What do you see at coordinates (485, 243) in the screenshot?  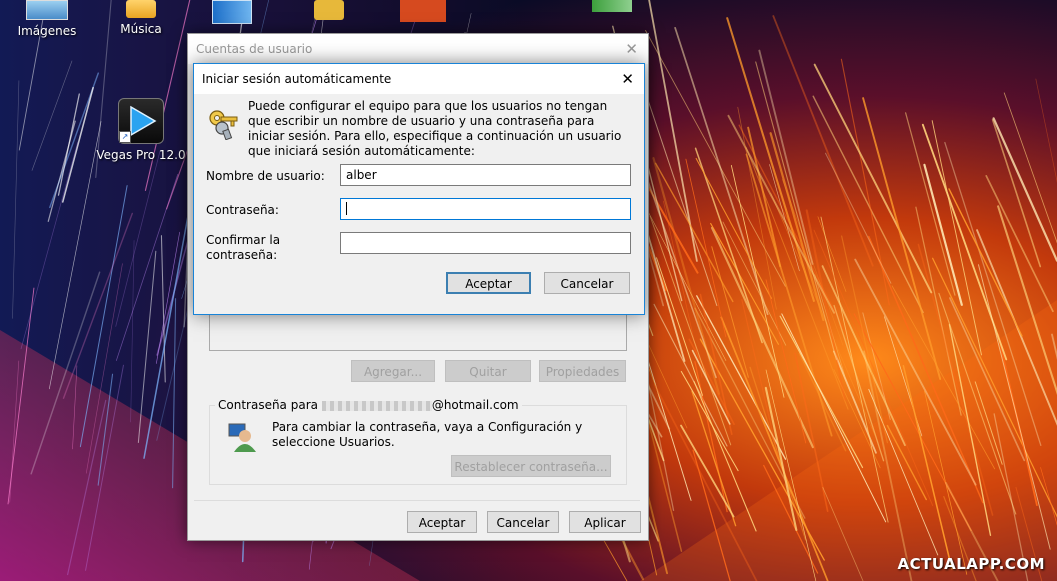 I see `confirm-password-field` at bounding box center [485, 243].